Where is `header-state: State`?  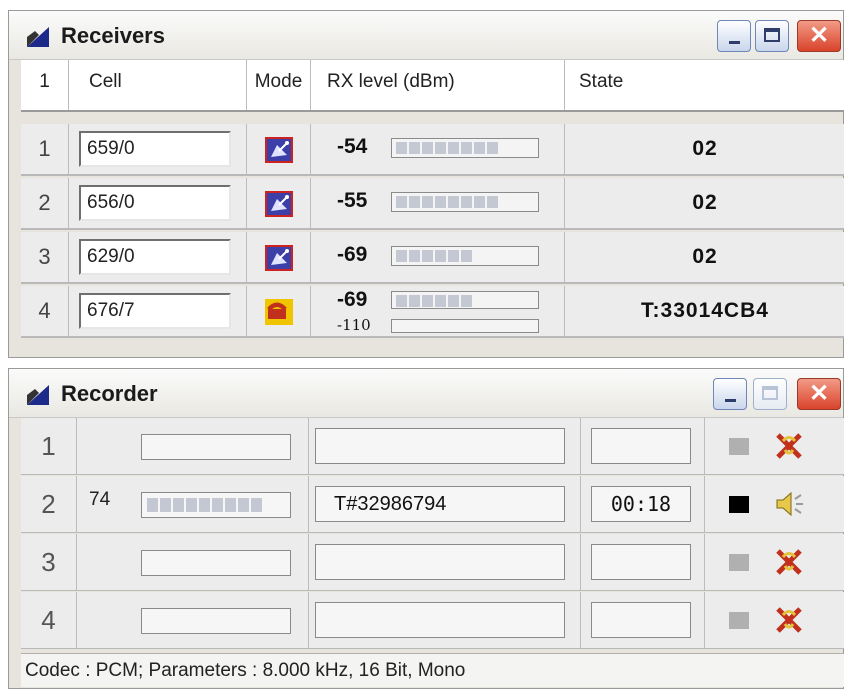
header-state: State is located at coordinates (601, 81).